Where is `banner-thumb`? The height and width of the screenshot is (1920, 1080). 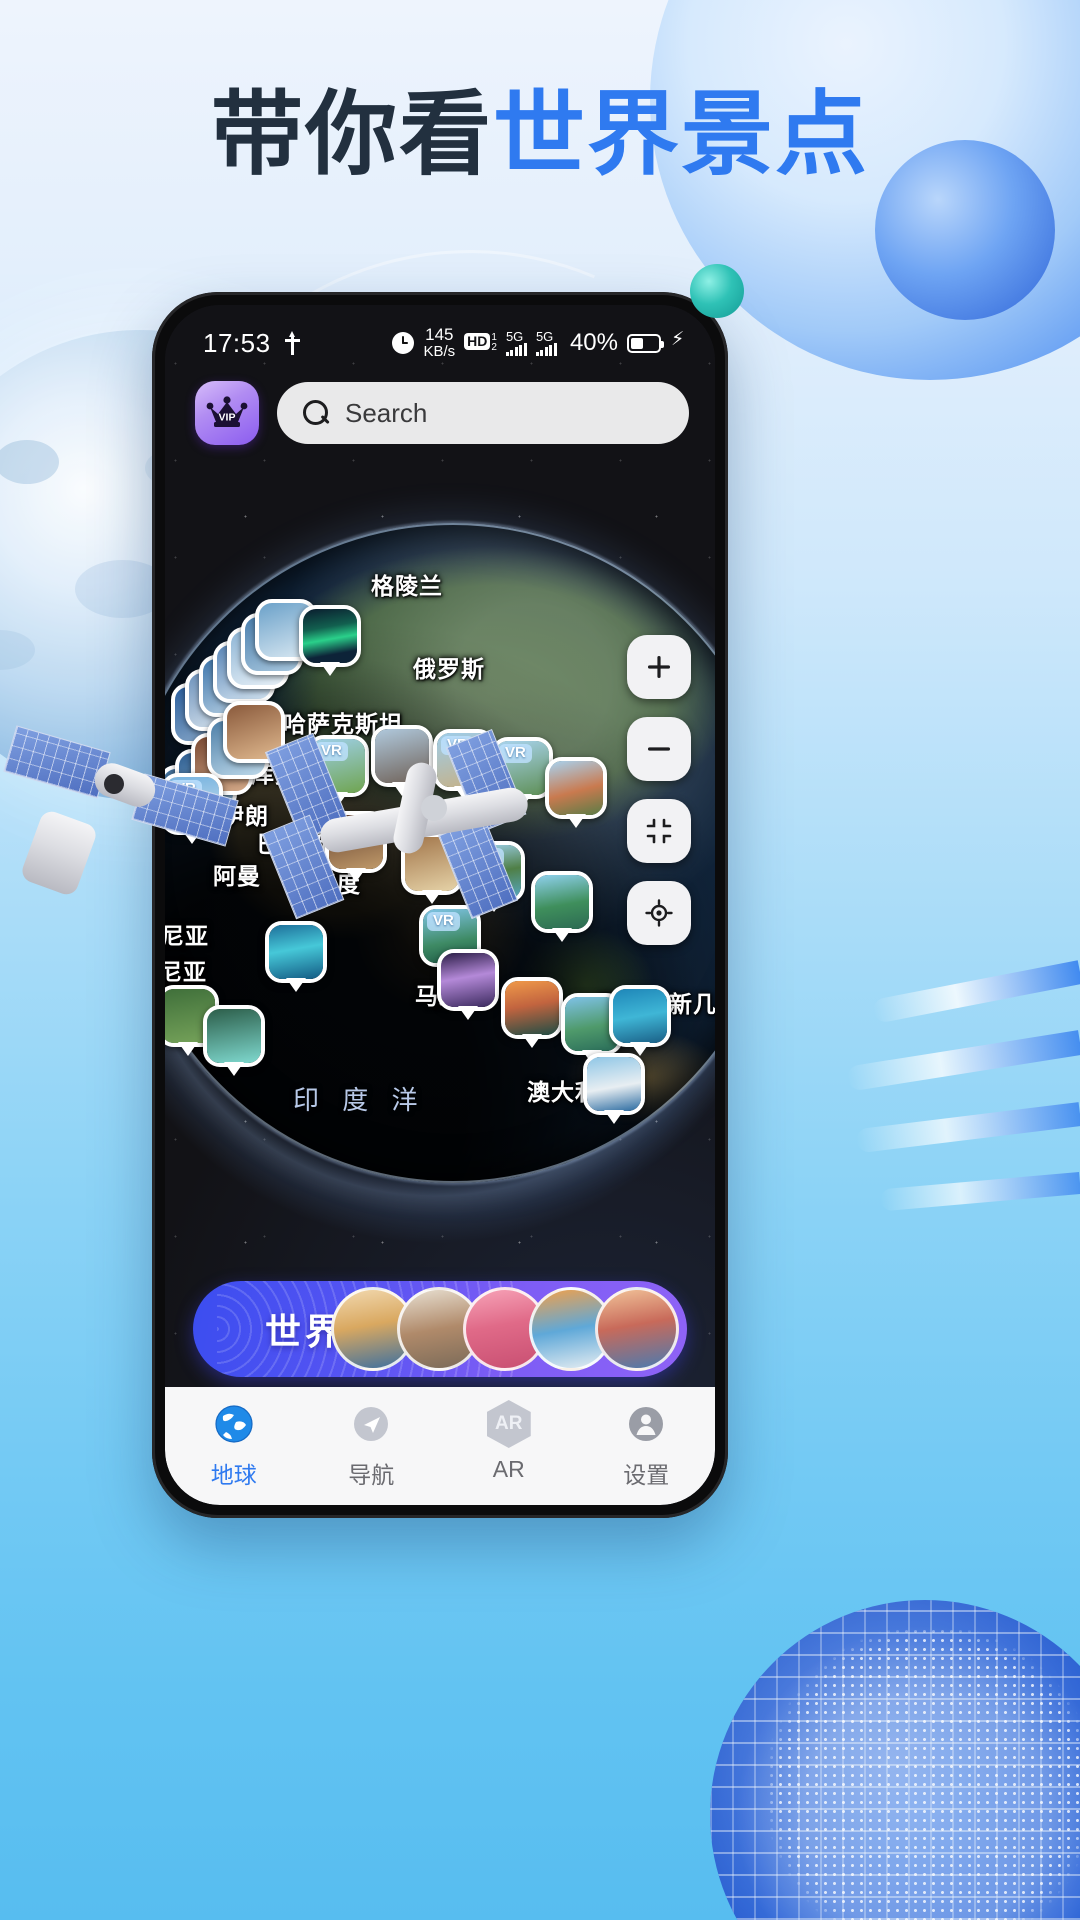 banner-thumb is located at coordinates (637, 1329).